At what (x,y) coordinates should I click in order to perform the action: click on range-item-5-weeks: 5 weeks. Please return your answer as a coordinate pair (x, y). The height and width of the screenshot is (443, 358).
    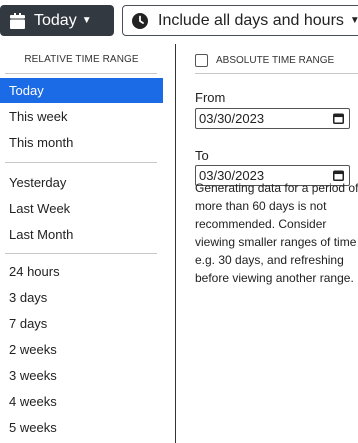
    Looking at the image, I should click on (81, 427).